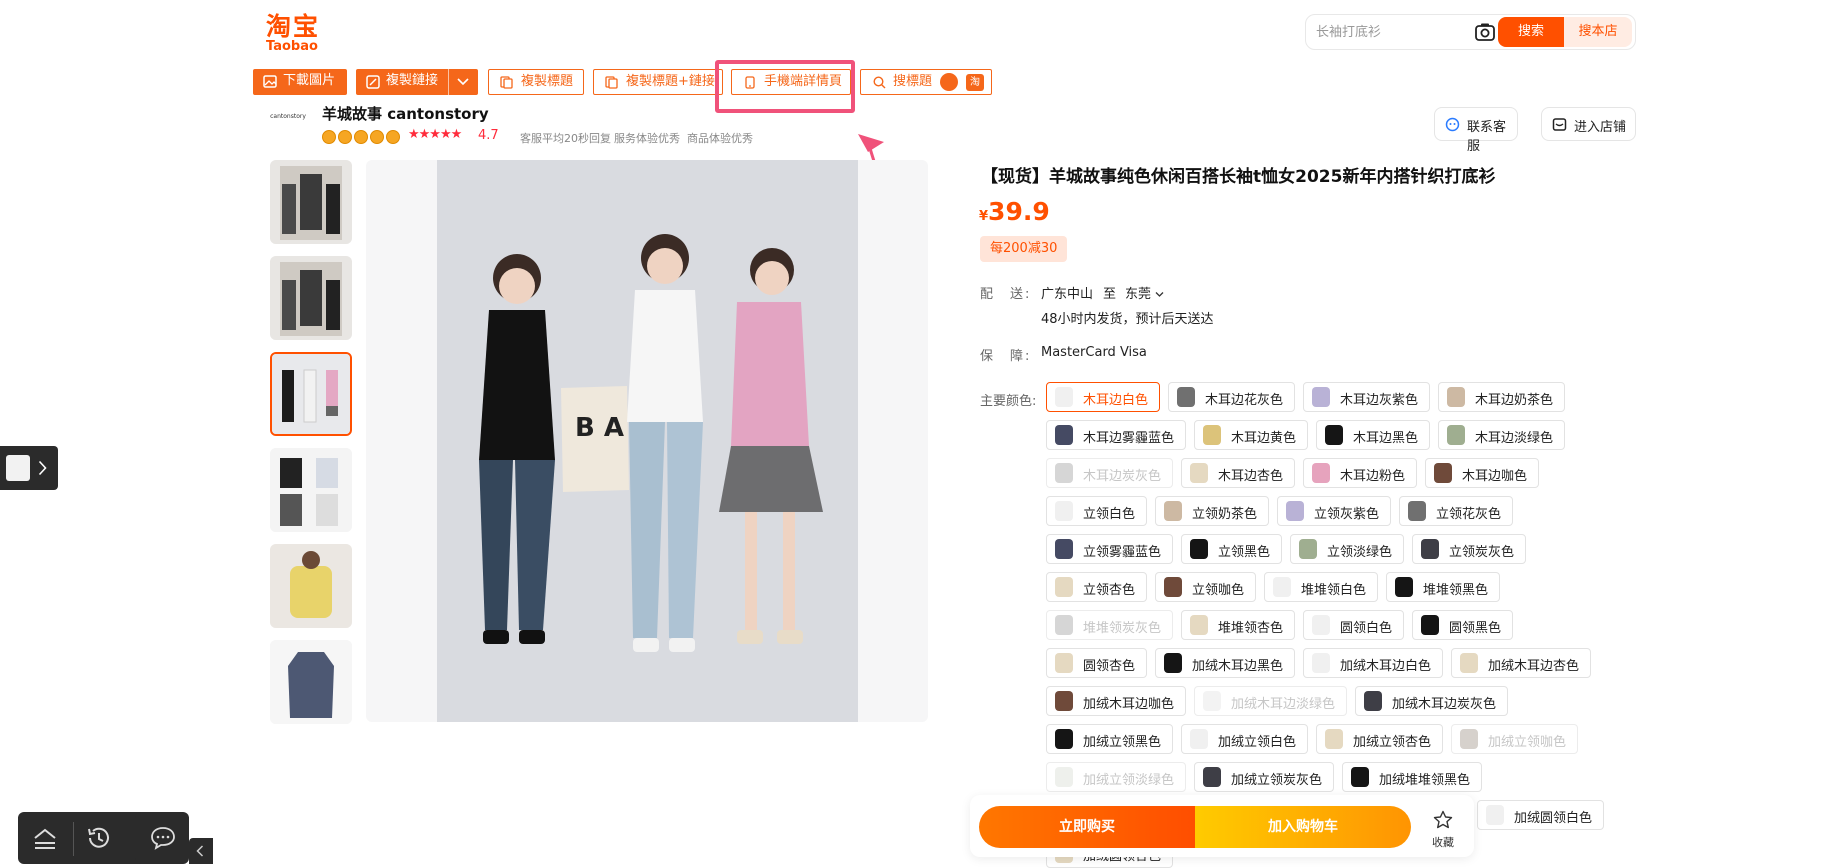  I want to click on color-option: 加绒堆堆领黑色, so click(1412, 777).